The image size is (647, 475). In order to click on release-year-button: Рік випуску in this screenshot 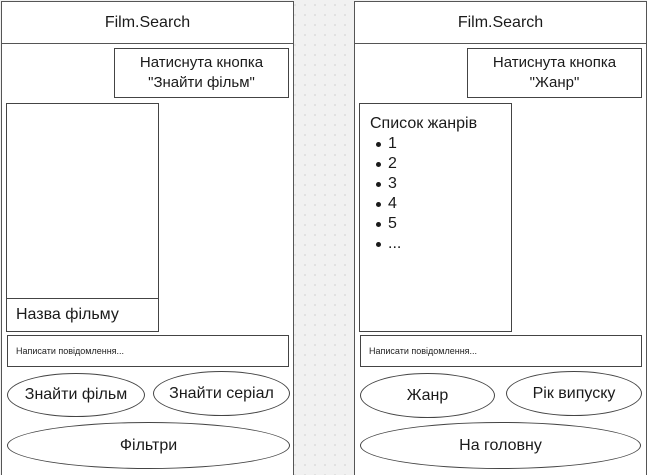, I will do `click(574, 393)`.